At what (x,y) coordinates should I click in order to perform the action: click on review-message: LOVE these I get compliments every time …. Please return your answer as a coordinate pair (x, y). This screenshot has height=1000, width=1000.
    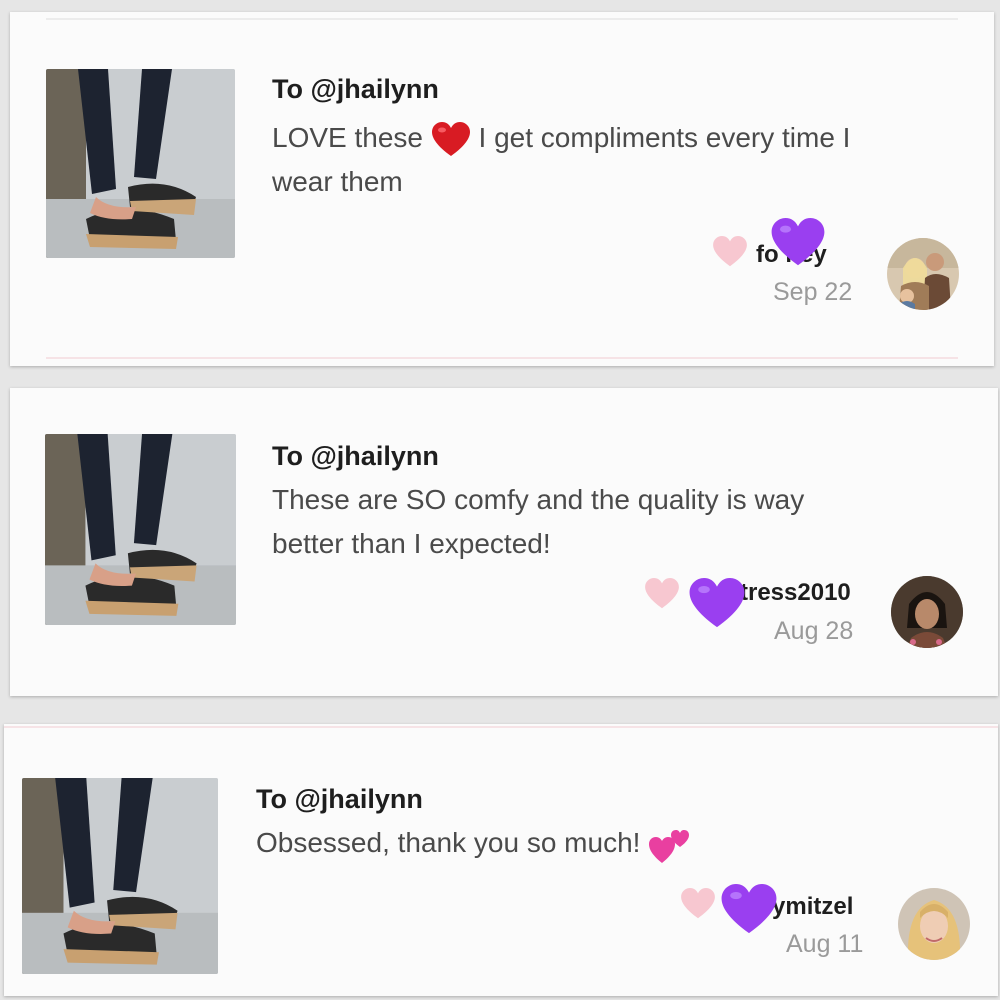
    Looking at the image, I should click on (622, 160).